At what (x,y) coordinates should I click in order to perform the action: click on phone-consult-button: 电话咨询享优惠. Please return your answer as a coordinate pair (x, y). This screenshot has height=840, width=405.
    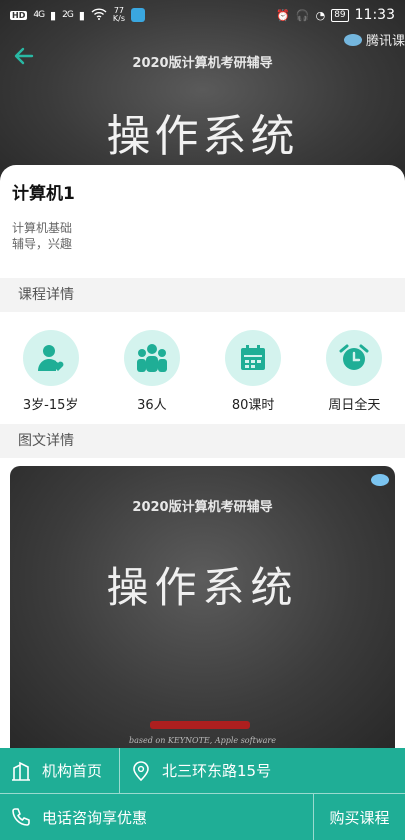
    Looking at the image, I should click on (156, 817).